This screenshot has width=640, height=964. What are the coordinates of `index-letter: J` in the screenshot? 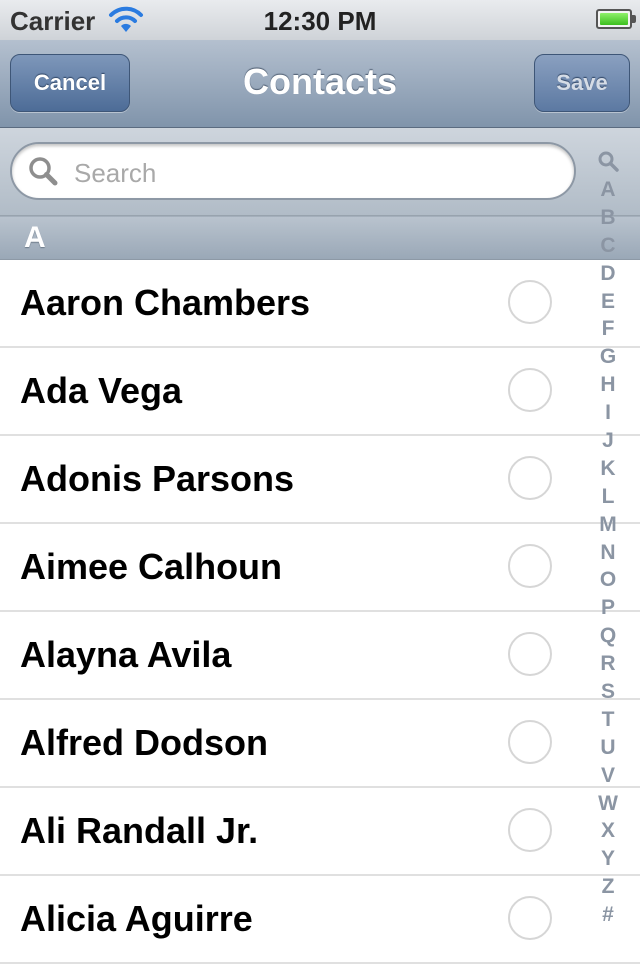 It's located at (608, 441).